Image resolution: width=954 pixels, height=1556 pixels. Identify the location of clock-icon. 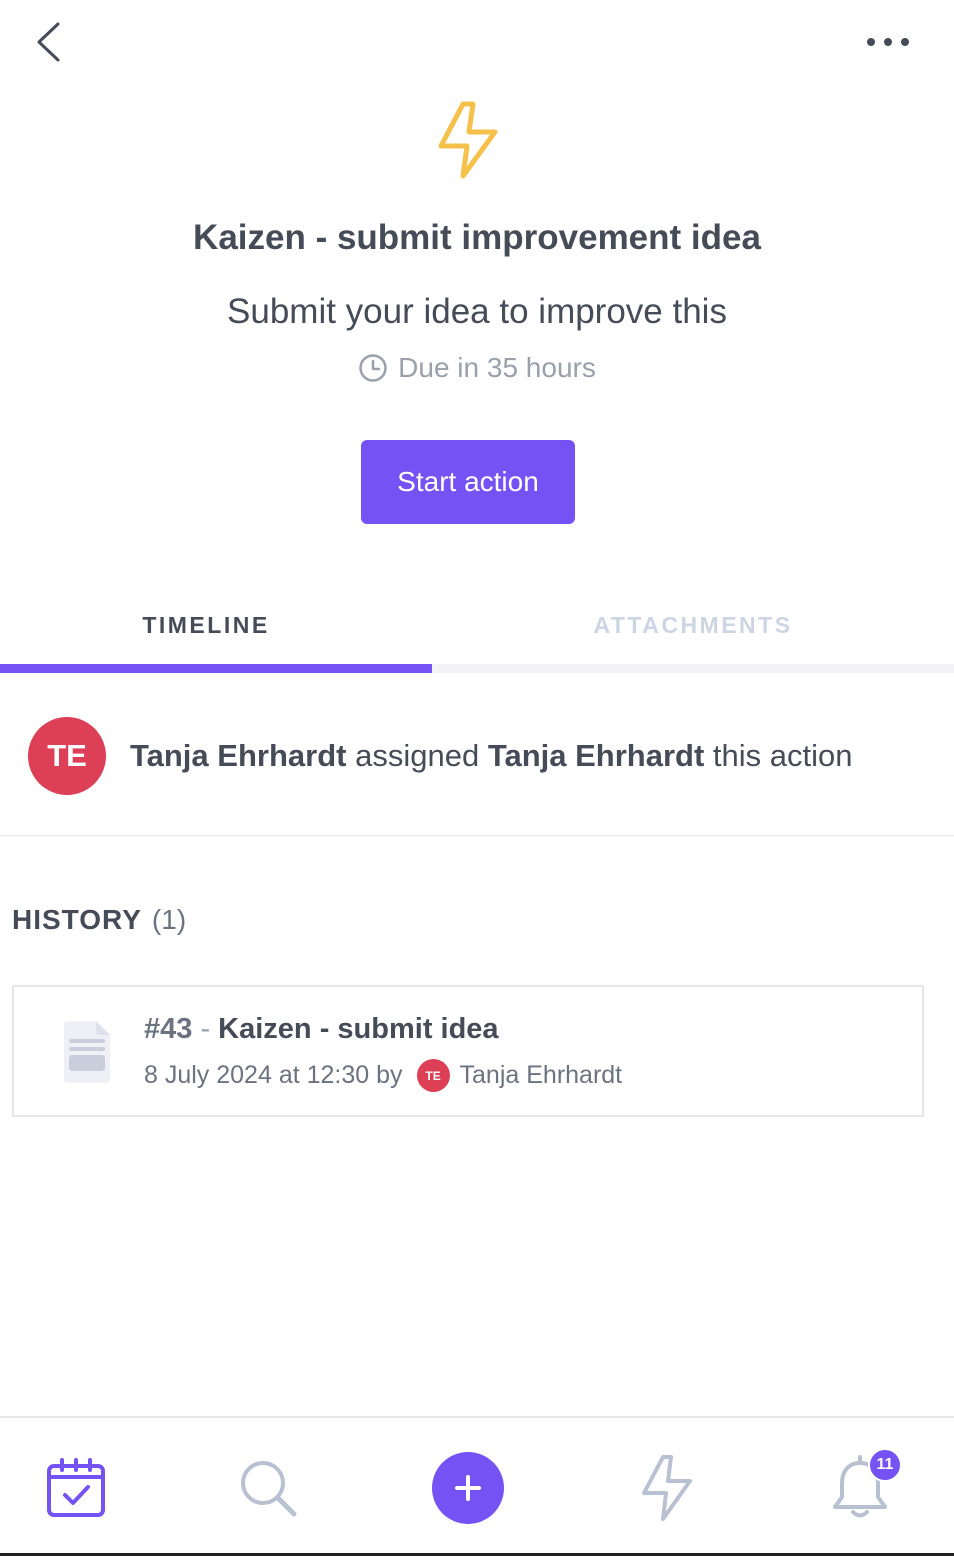
(373, 368).